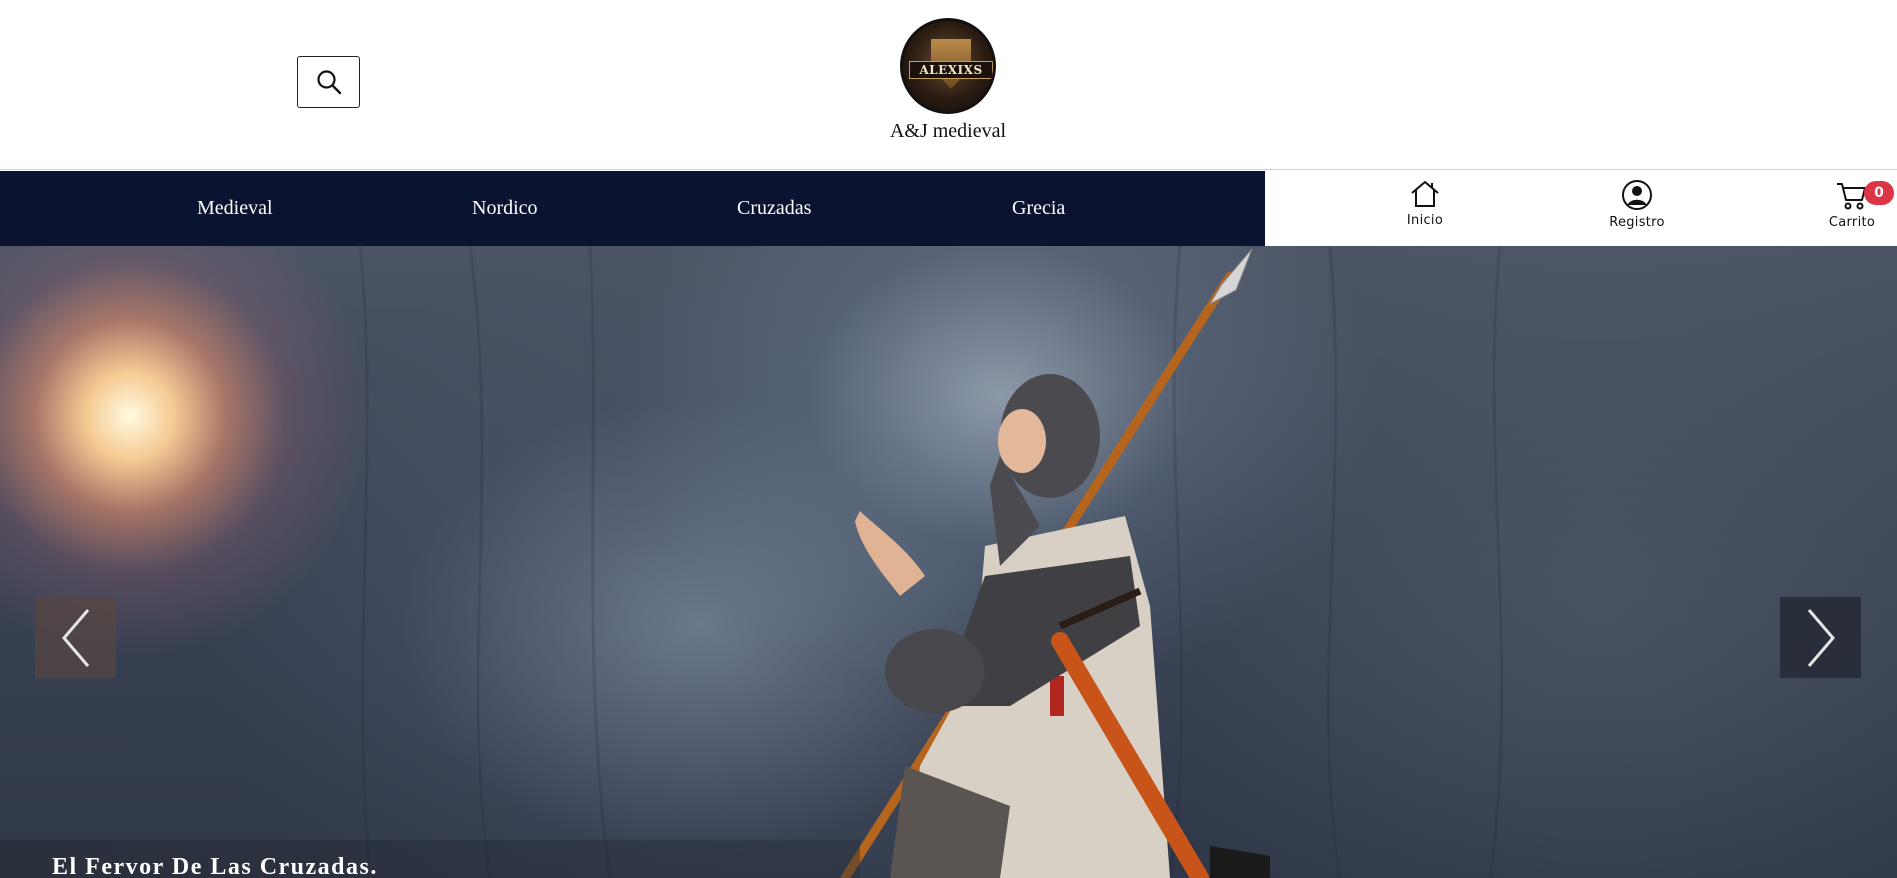 Image resolution: width=1897 pixels, height=878 pixels. What do you see at coordinates (948, 131) in the screenshot?
I see `brand-name: A&J medieval` at bounding box center [948, 131].